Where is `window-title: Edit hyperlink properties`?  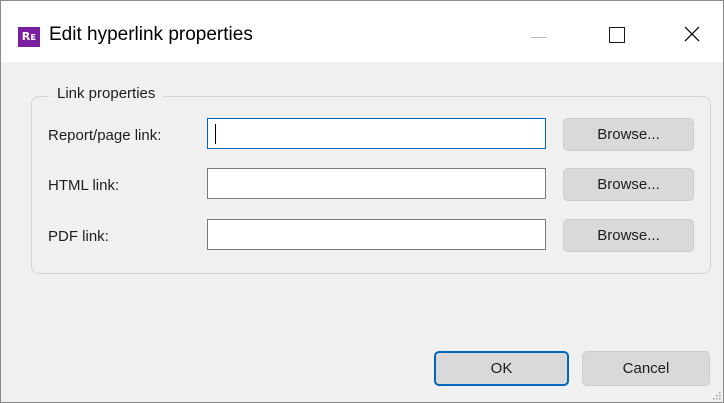 window-title: Edit hyperlink properties is located at coordinates (151, 34).